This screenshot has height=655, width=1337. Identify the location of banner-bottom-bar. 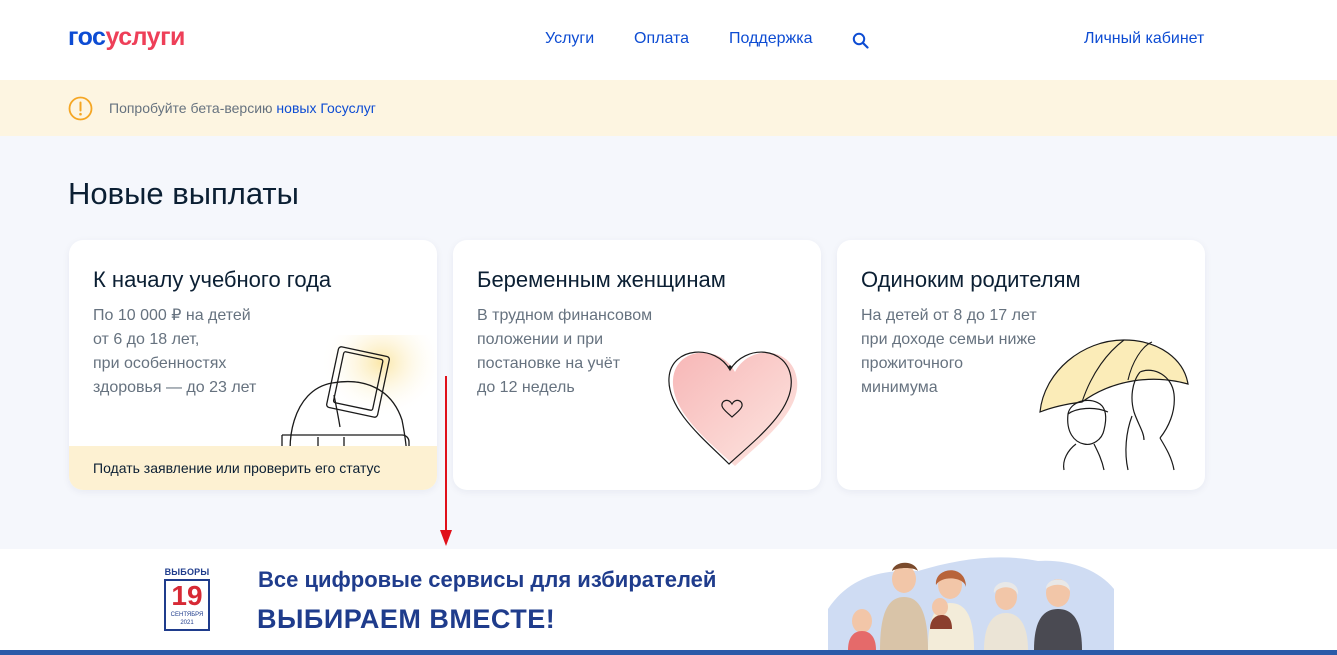
(668, 652).